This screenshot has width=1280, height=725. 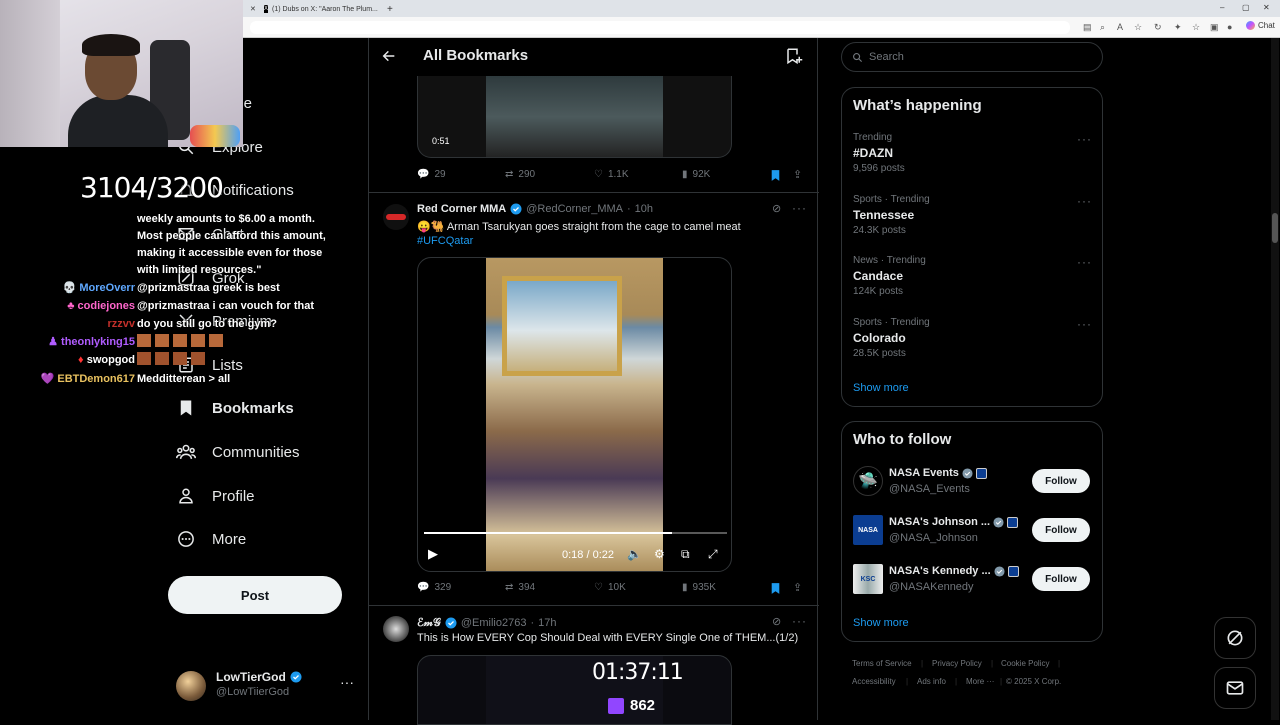 What do you see at coordinates (1235, 638) in the screenshot?
I see `grok-float-button` at bounding box center [1235, 638].